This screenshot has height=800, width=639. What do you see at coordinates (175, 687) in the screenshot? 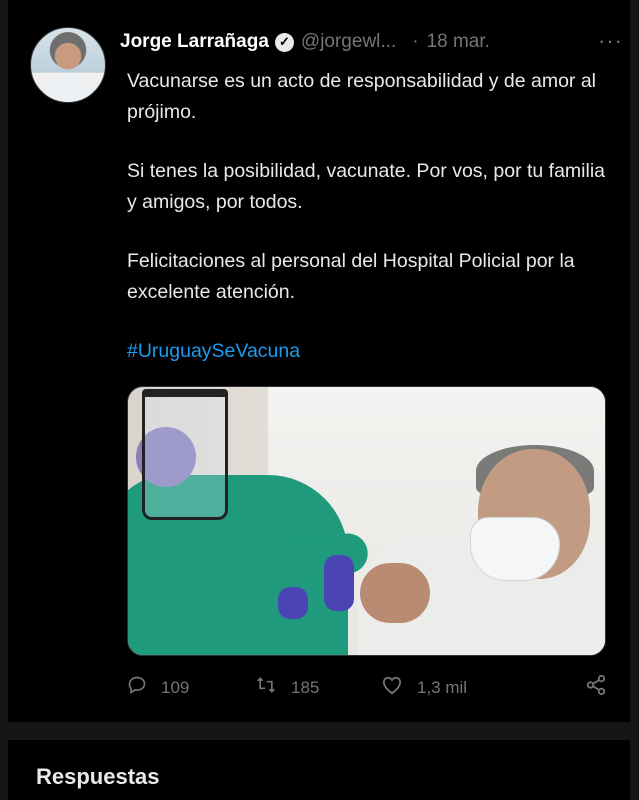
I see `reply-count: 109` at bounding box center [175, 687].